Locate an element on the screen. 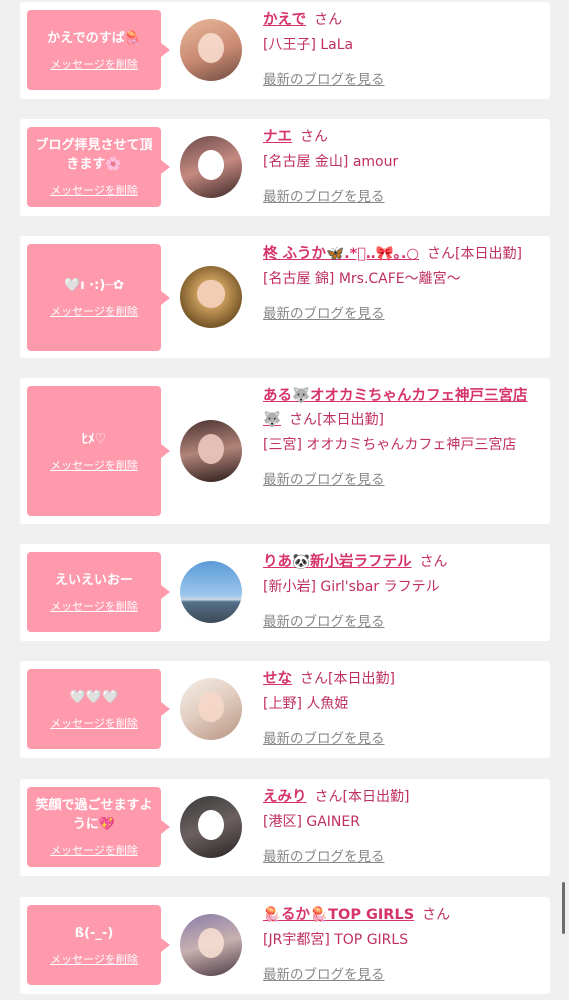 This screenshot has width=569, height=1000. shop-name: [八王子] LaLa is located at coordinates (308, 45).